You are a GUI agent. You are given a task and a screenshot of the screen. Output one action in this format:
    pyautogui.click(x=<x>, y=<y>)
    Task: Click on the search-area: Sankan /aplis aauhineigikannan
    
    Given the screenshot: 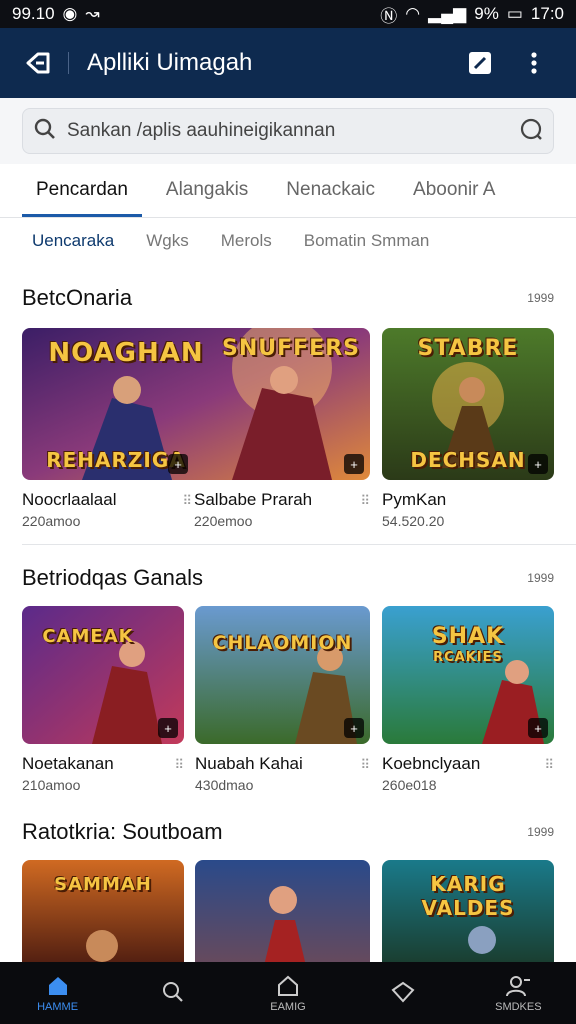 What is the action you would take?
    pyautogui.click(x=288, y=131)
    